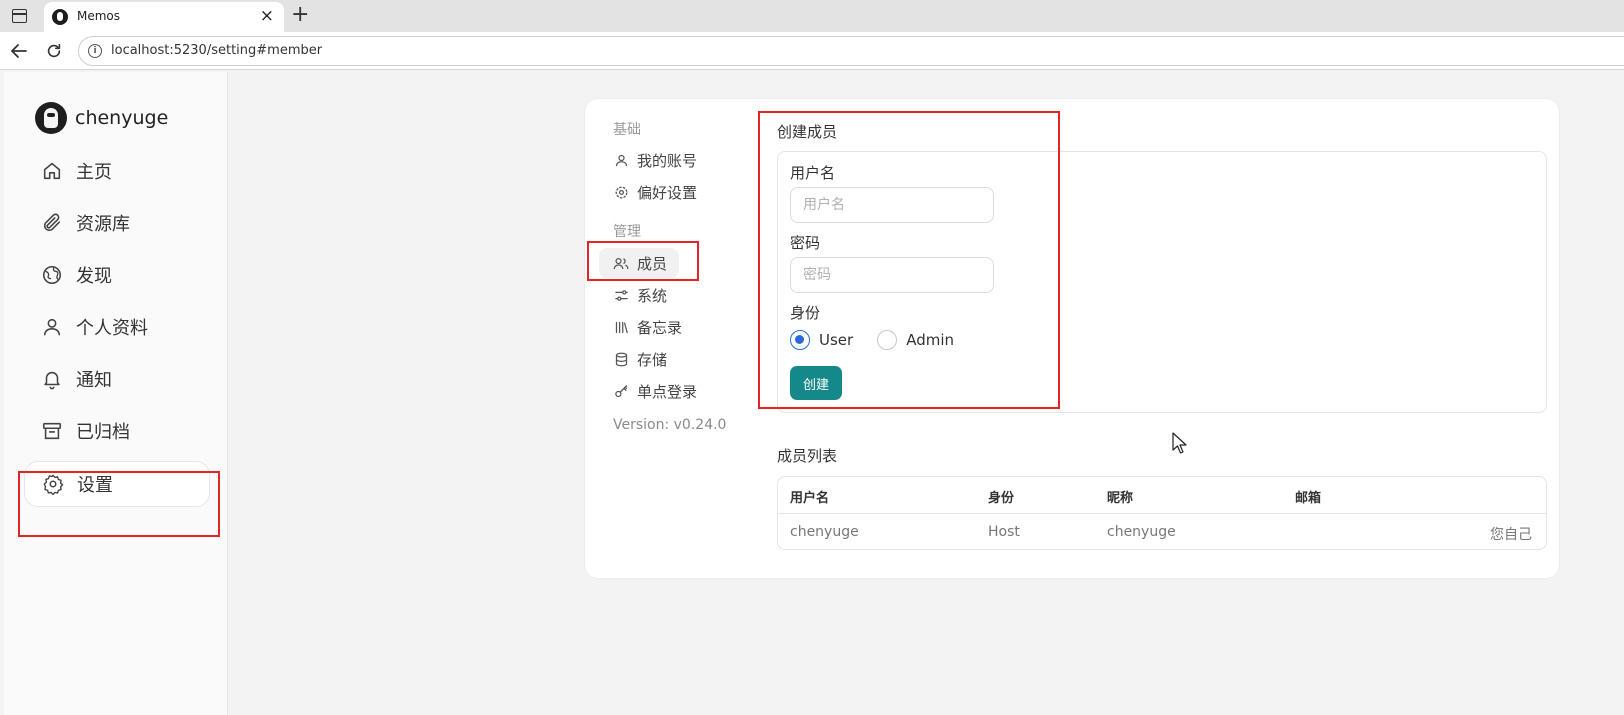  Describe the element at coordinates (94, 172) in the screenshot. I see `sidebar-item-label: 主页` at that location.